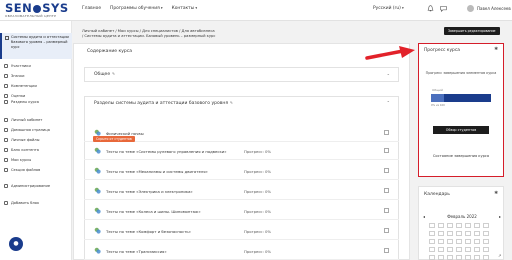 The image size is (512, 260). I want to click on sidebar-item-admin: Администрирование, so click(27, 186).